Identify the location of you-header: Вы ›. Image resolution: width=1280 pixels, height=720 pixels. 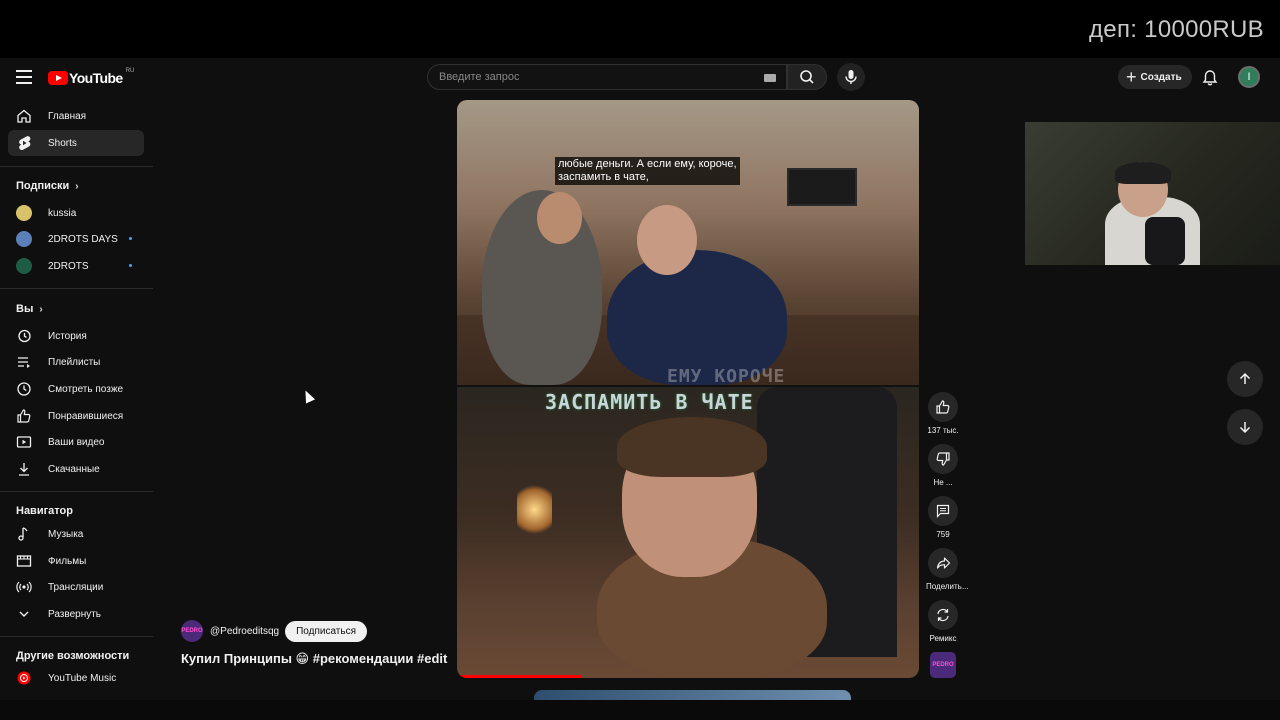
(29, 309).